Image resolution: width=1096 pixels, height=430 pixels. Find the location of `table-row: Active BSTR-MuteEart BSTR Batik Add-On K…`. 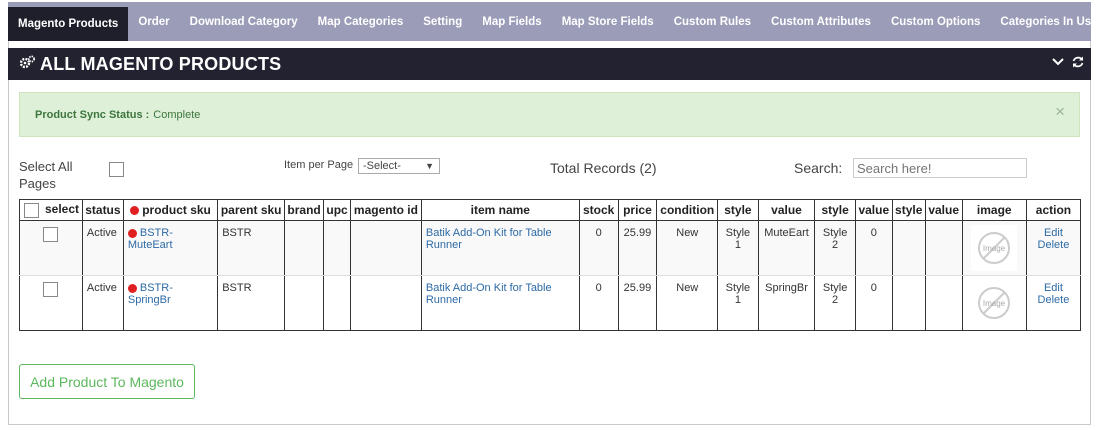

table-row: Active BSTR-MuteEart BSTR Batik Add-On K… is located at coordinates (550, 248).